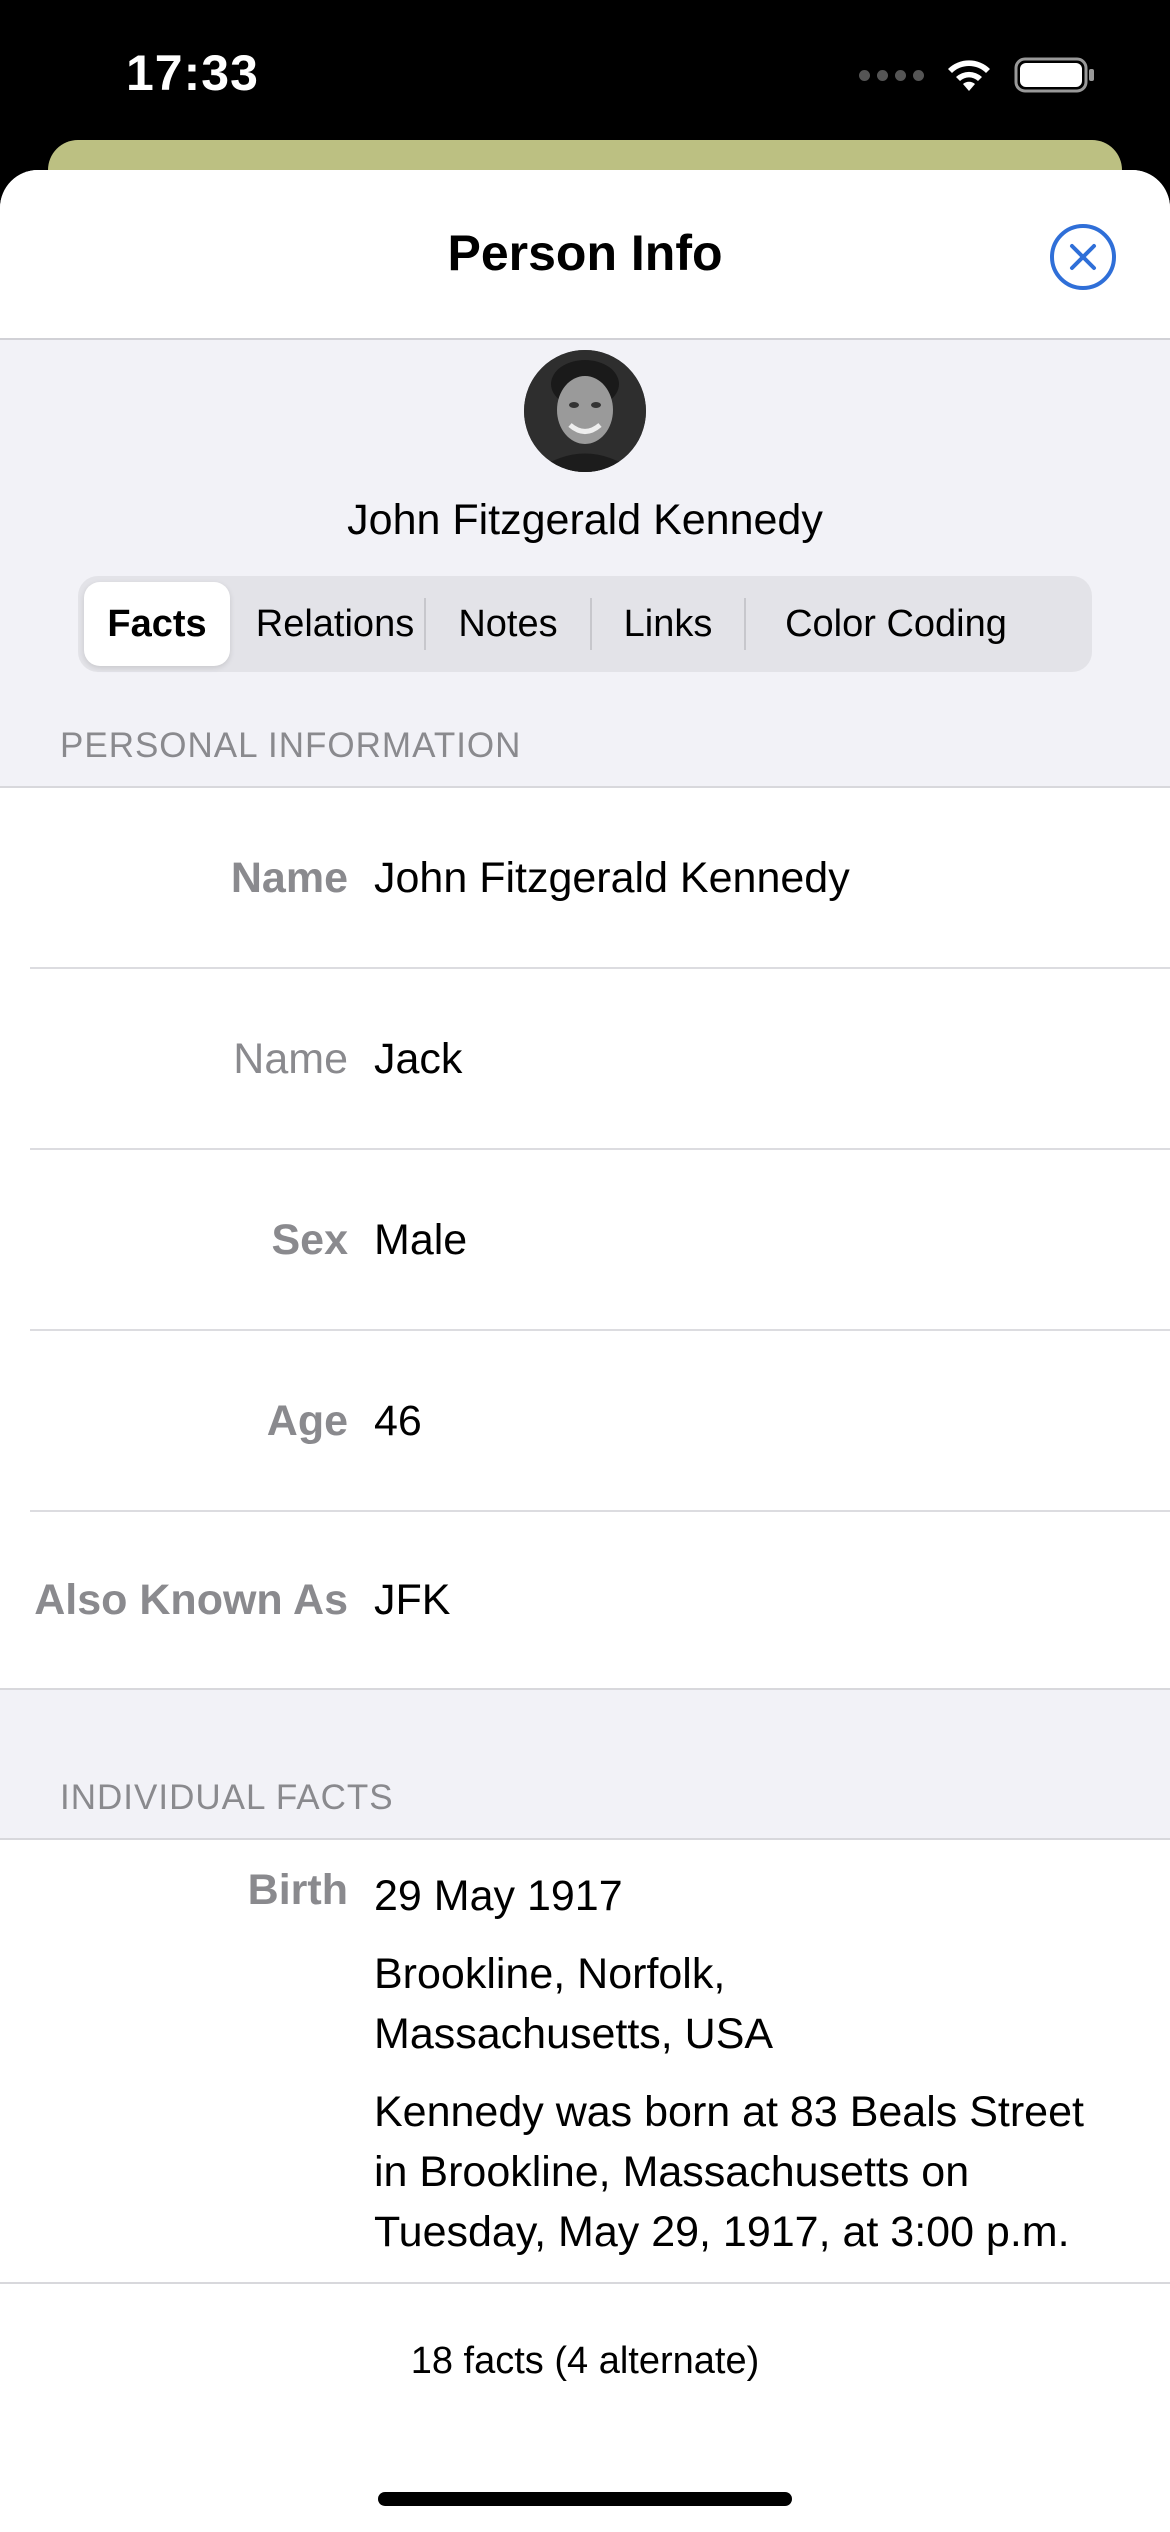 The width and height of the screenshot is (1170, 2532). I want to click on info-row-also-known-as: Also Known As JFK, so click(585, 1600).